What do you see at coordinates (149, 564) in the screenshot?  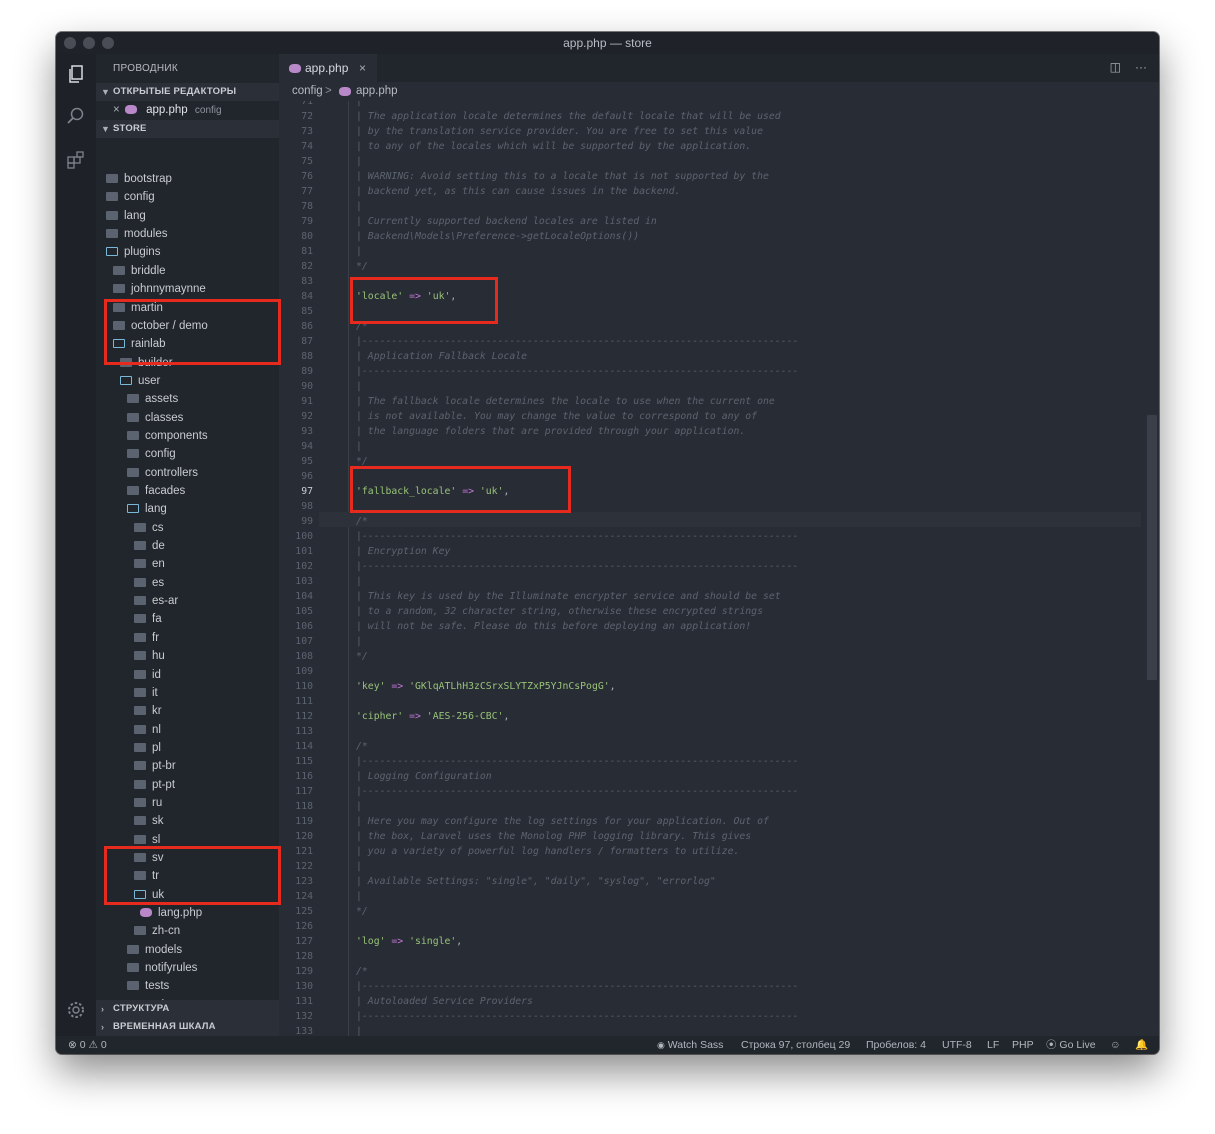 I see `tree-item: en` at bounding box center [149, 564].